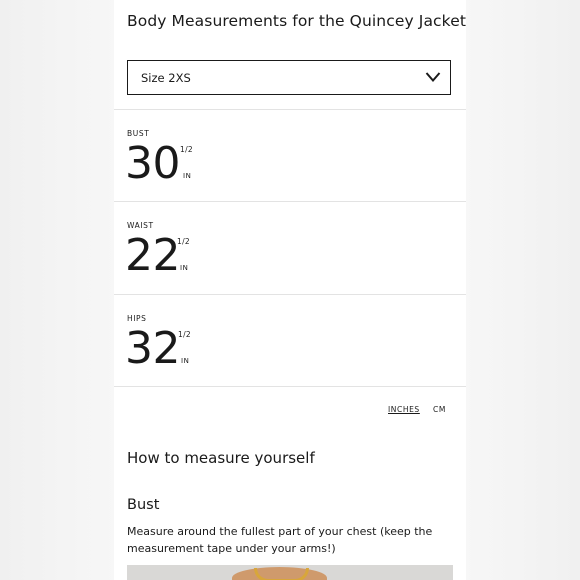 The image size is (580, 580). I want to click on howto-heading: How to measure yourself, so click(221, 458).